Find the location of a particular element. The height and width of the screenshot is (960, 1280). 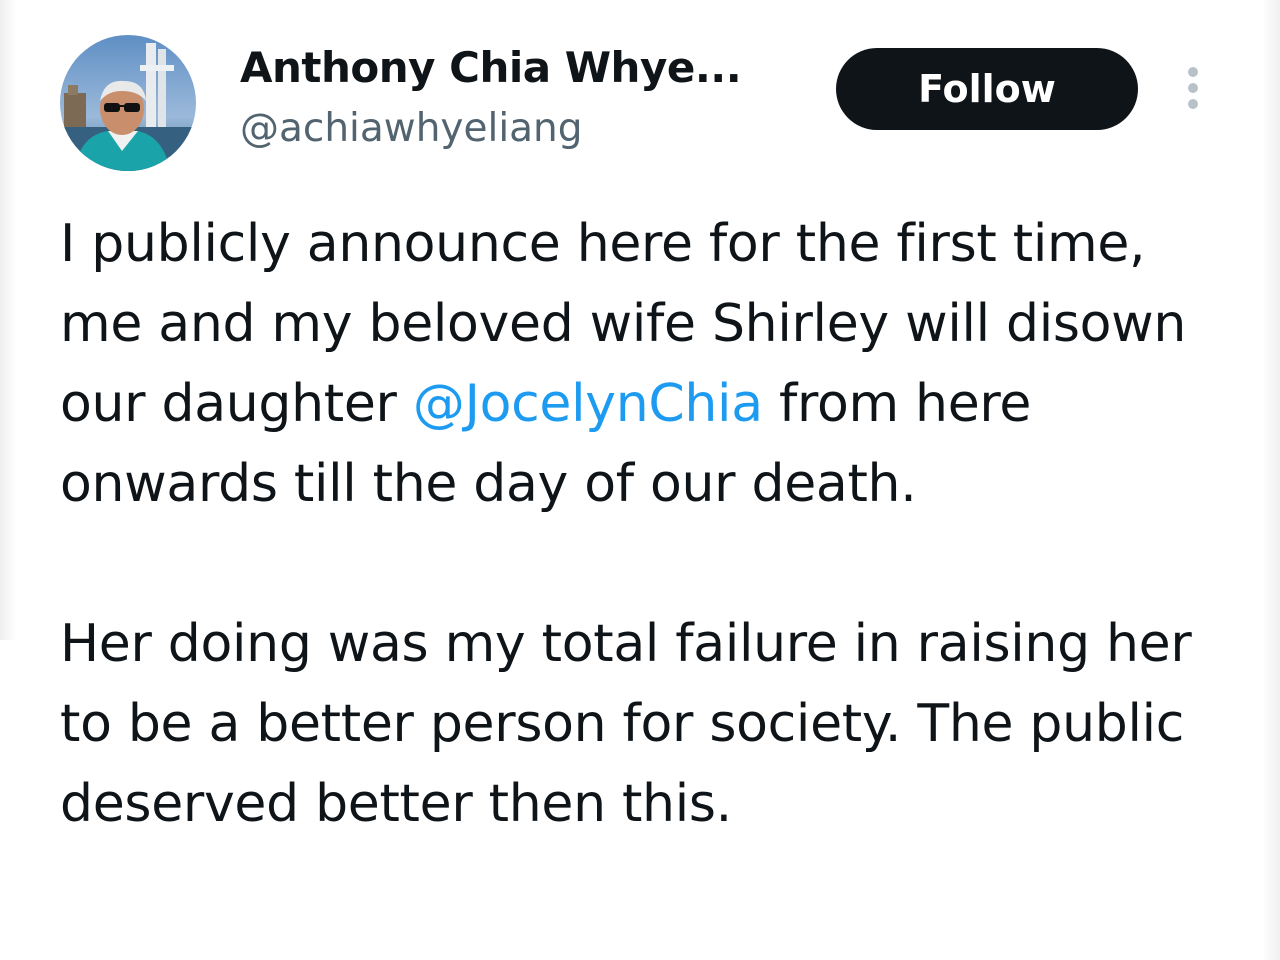

left-edge-shadow is located at coordinates (8, 320).